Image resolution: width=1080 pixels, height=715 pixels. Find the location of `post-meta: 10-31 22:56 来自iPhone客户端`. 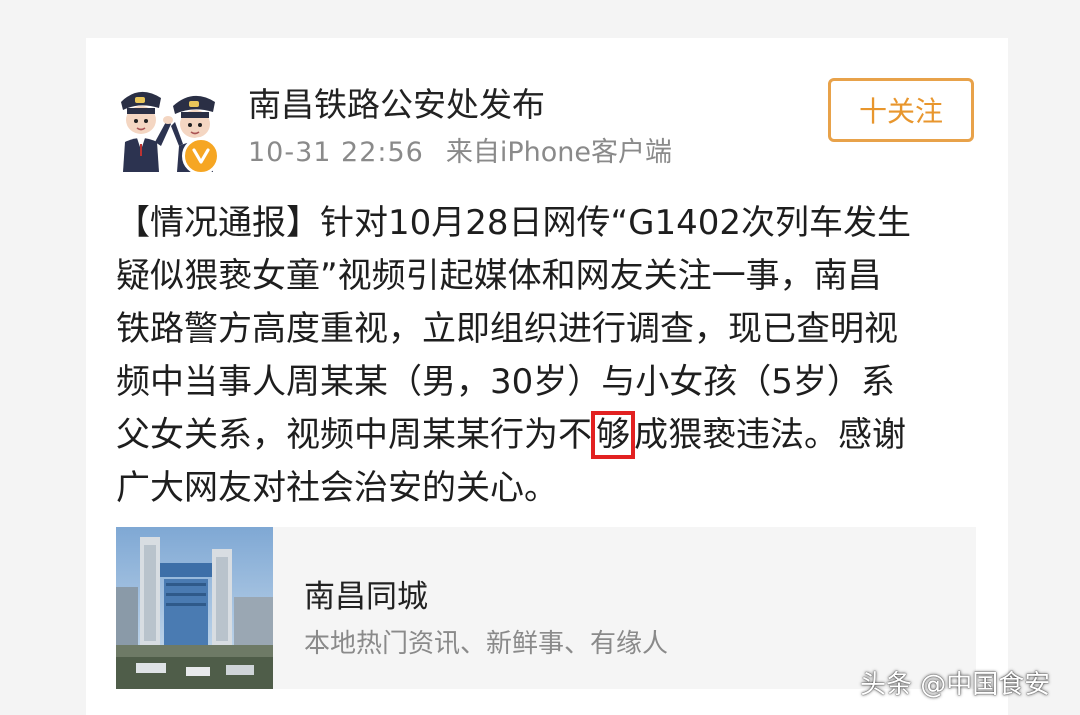

post-meta: 10-31 22:56 来自iPhone客户端 is located at coordinates (460, 149).